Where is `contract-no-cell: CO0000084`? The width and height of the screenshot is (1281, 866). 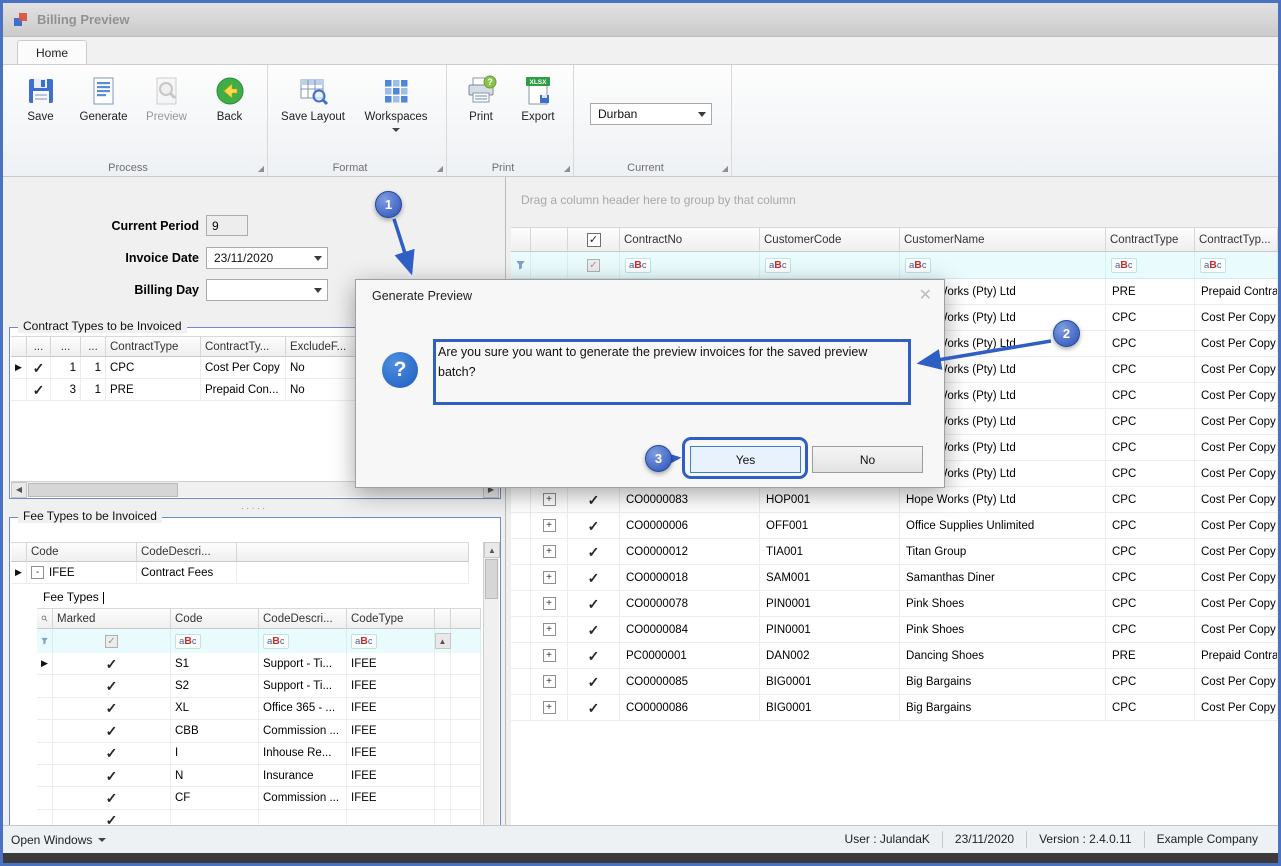 contract-no-cell: CO0000084 is located at coordinates (690, 629).